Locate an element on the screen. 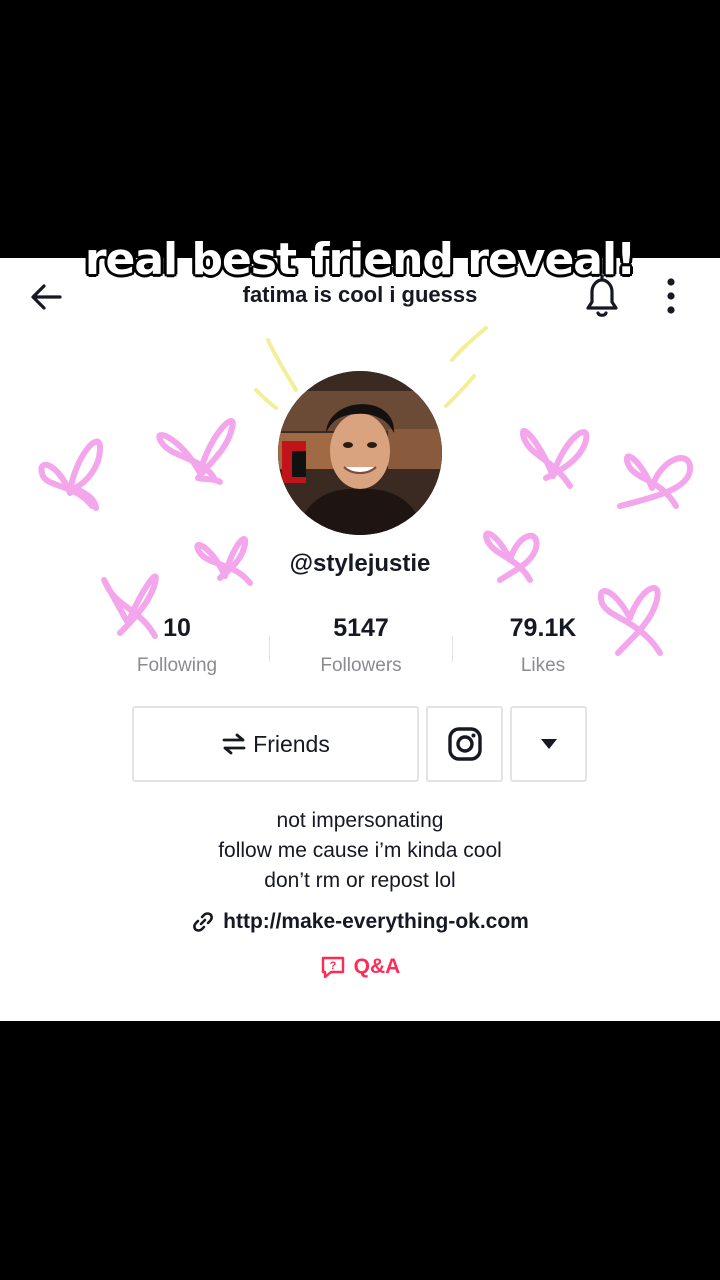  instagram-button is located at coordinates (464, 744).